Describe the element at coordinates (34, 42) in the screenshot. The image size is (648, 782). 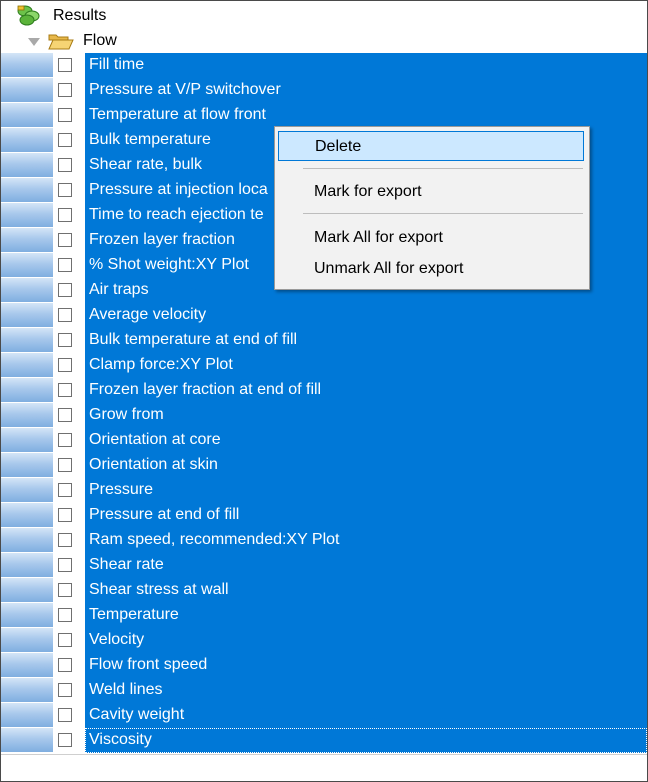
I see `expand-triangle-icon` at that location.